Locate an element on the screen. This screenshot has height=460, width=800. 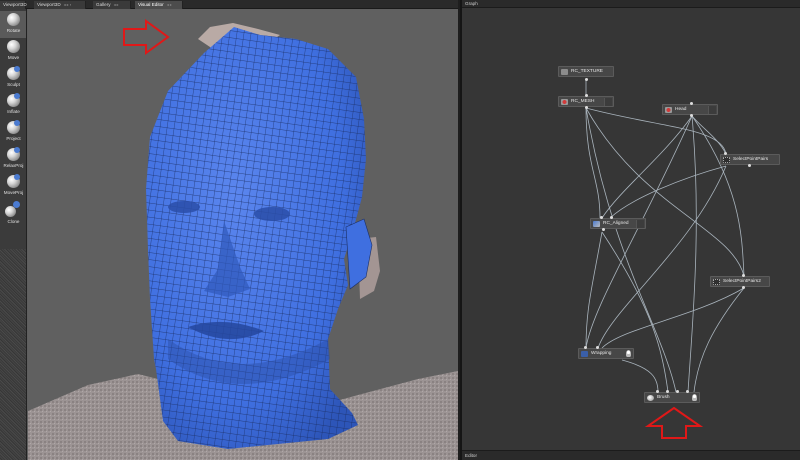
node-title: RC_Aligned is located at coordinates (616, 223).